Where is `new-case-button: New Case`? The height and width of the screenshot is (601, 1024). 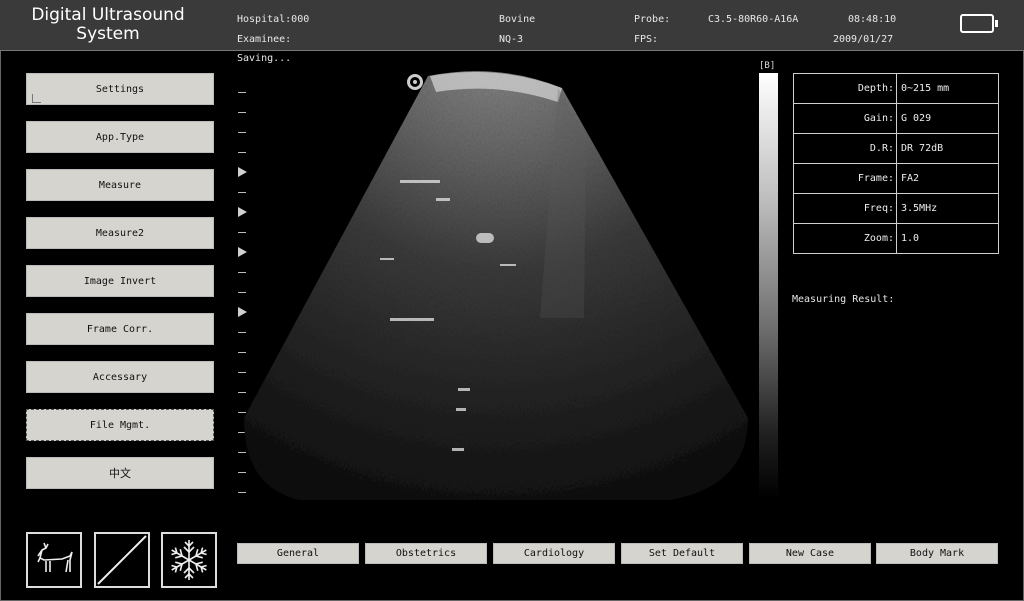
new-case-button: New Case is located at coordinates (810, 553).